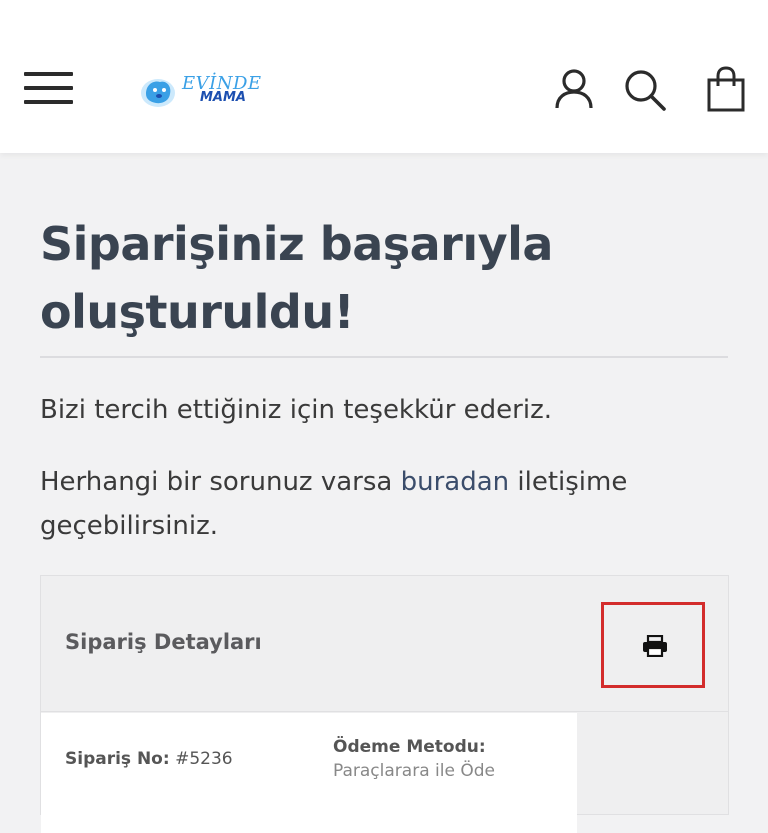 This screenshot has width=768, height=833. Describe the element at coordinates (645, 90) in the screenshot. I see `search-icon` at that location.